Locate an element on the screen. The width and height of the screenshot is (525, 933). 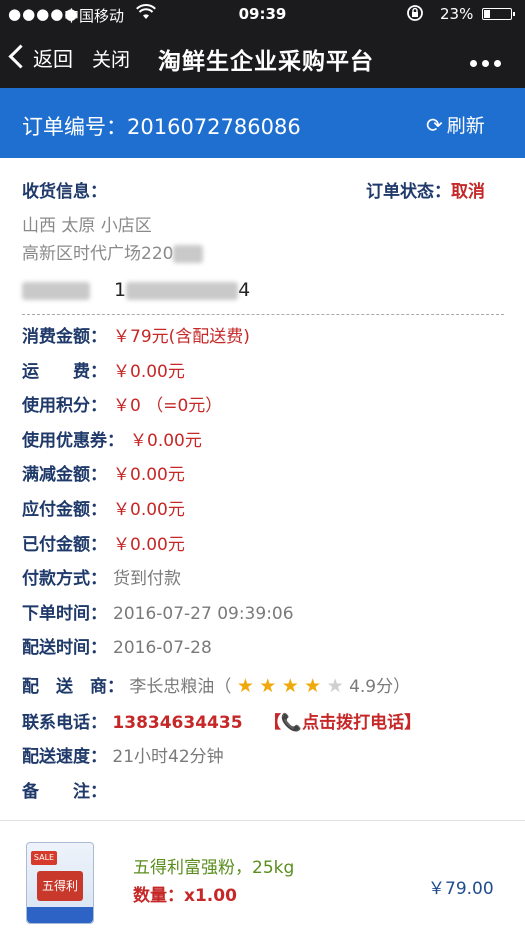
refresh-icon: ⟳ is located at coordinates (434, 125).